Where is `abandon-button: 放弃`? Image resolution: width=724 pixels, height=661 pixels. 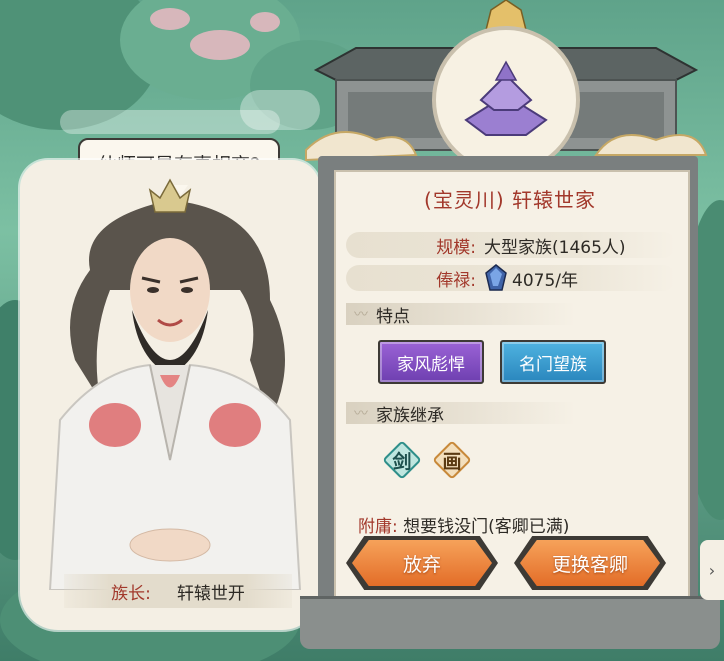
abandon-button: 放弃 is located at coordinates (422, 563).